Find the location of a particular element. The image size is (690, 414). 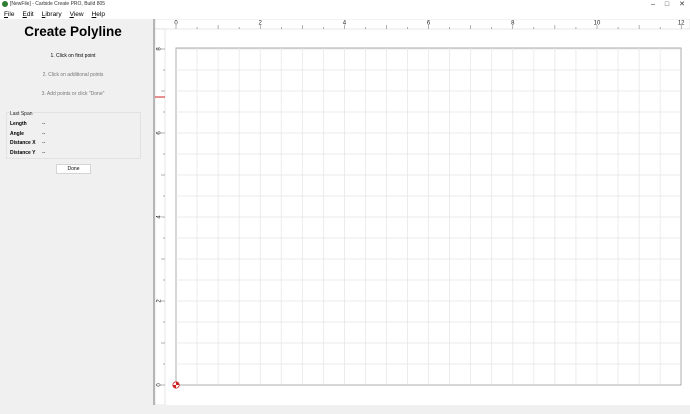

distance-y-row: Distance Y -- is located at coordinates (27, 153).